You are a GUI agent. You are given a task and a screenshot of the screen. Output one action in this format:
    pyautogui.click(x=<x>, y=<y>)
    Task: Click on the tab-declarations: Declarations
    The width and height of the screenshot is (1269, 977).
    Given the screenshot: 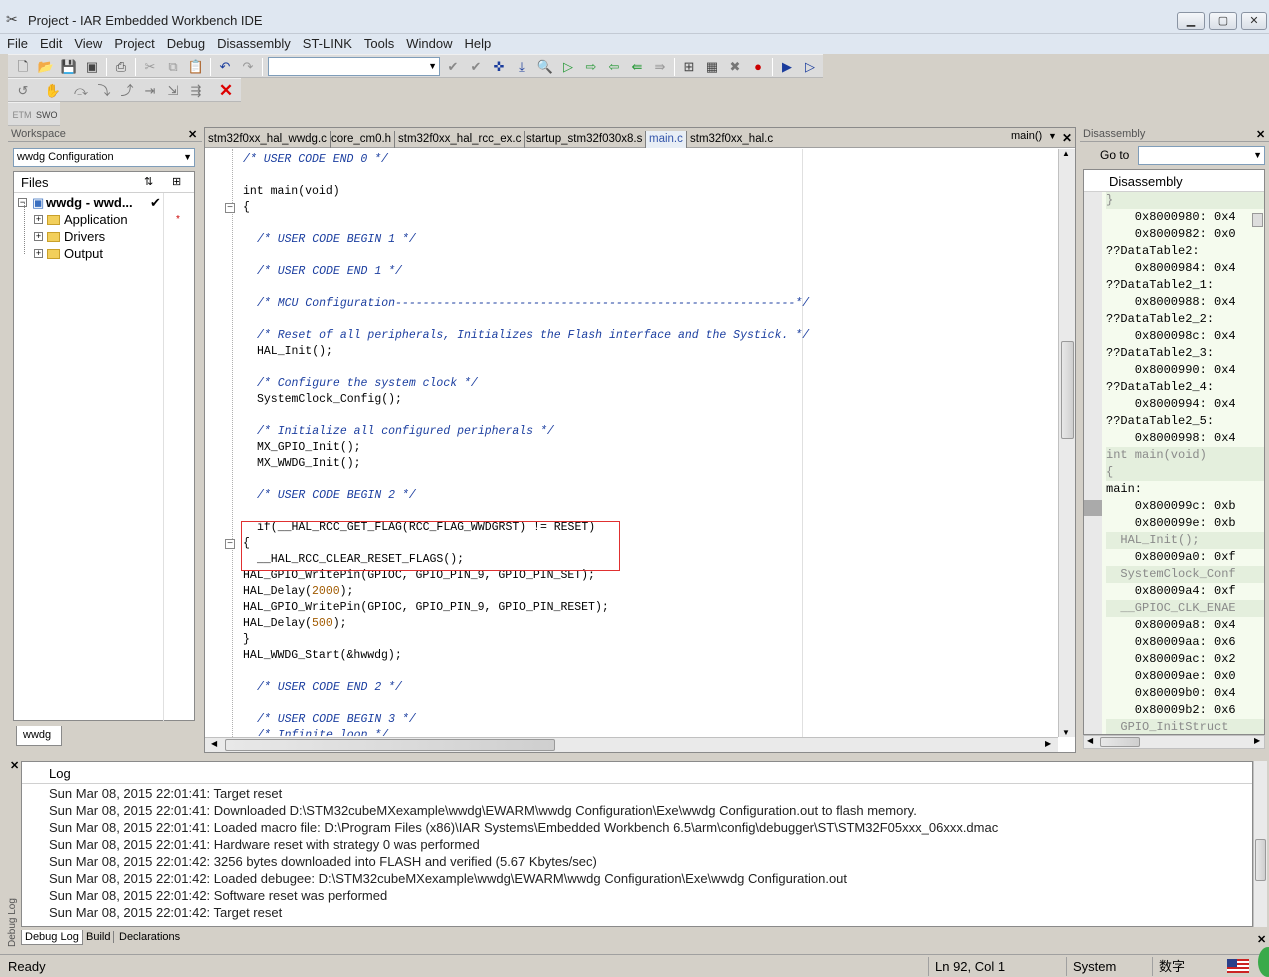 What is the action you would take?
    pyautogui.click(x=149, y=937)
    